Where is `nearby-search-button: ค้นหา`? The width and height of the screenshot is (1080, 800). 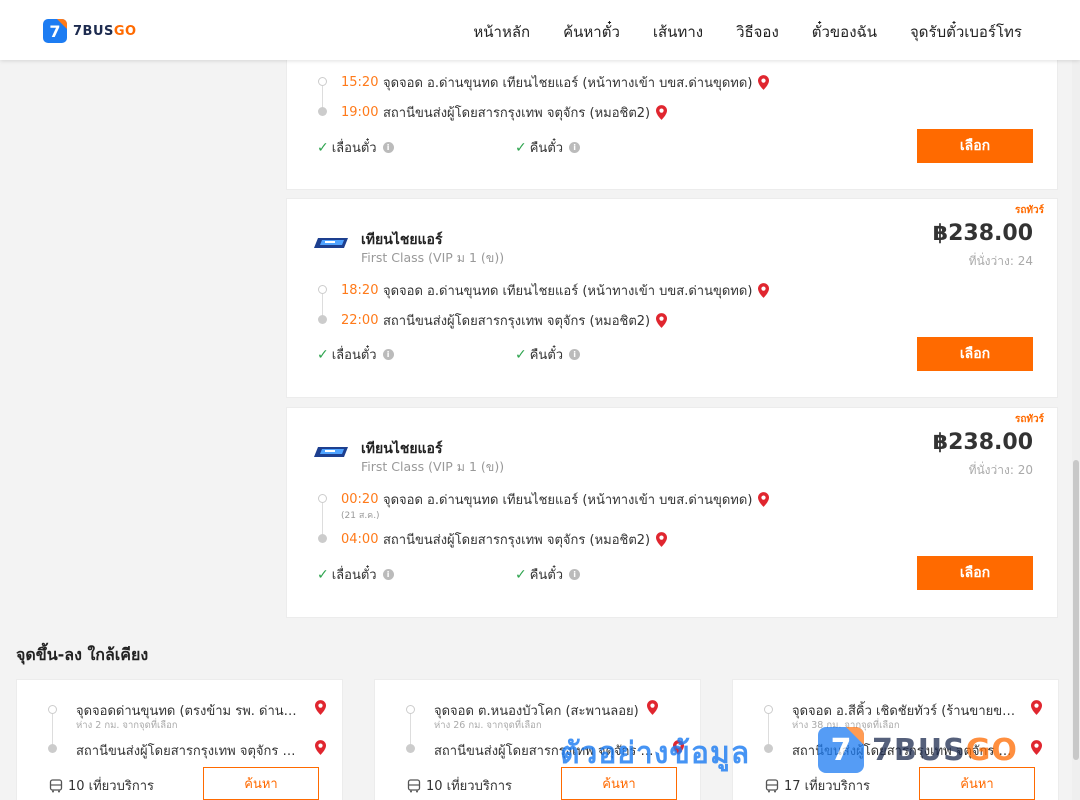
nearby-search-button: ค้นหา is located at coordinates (261, 783).